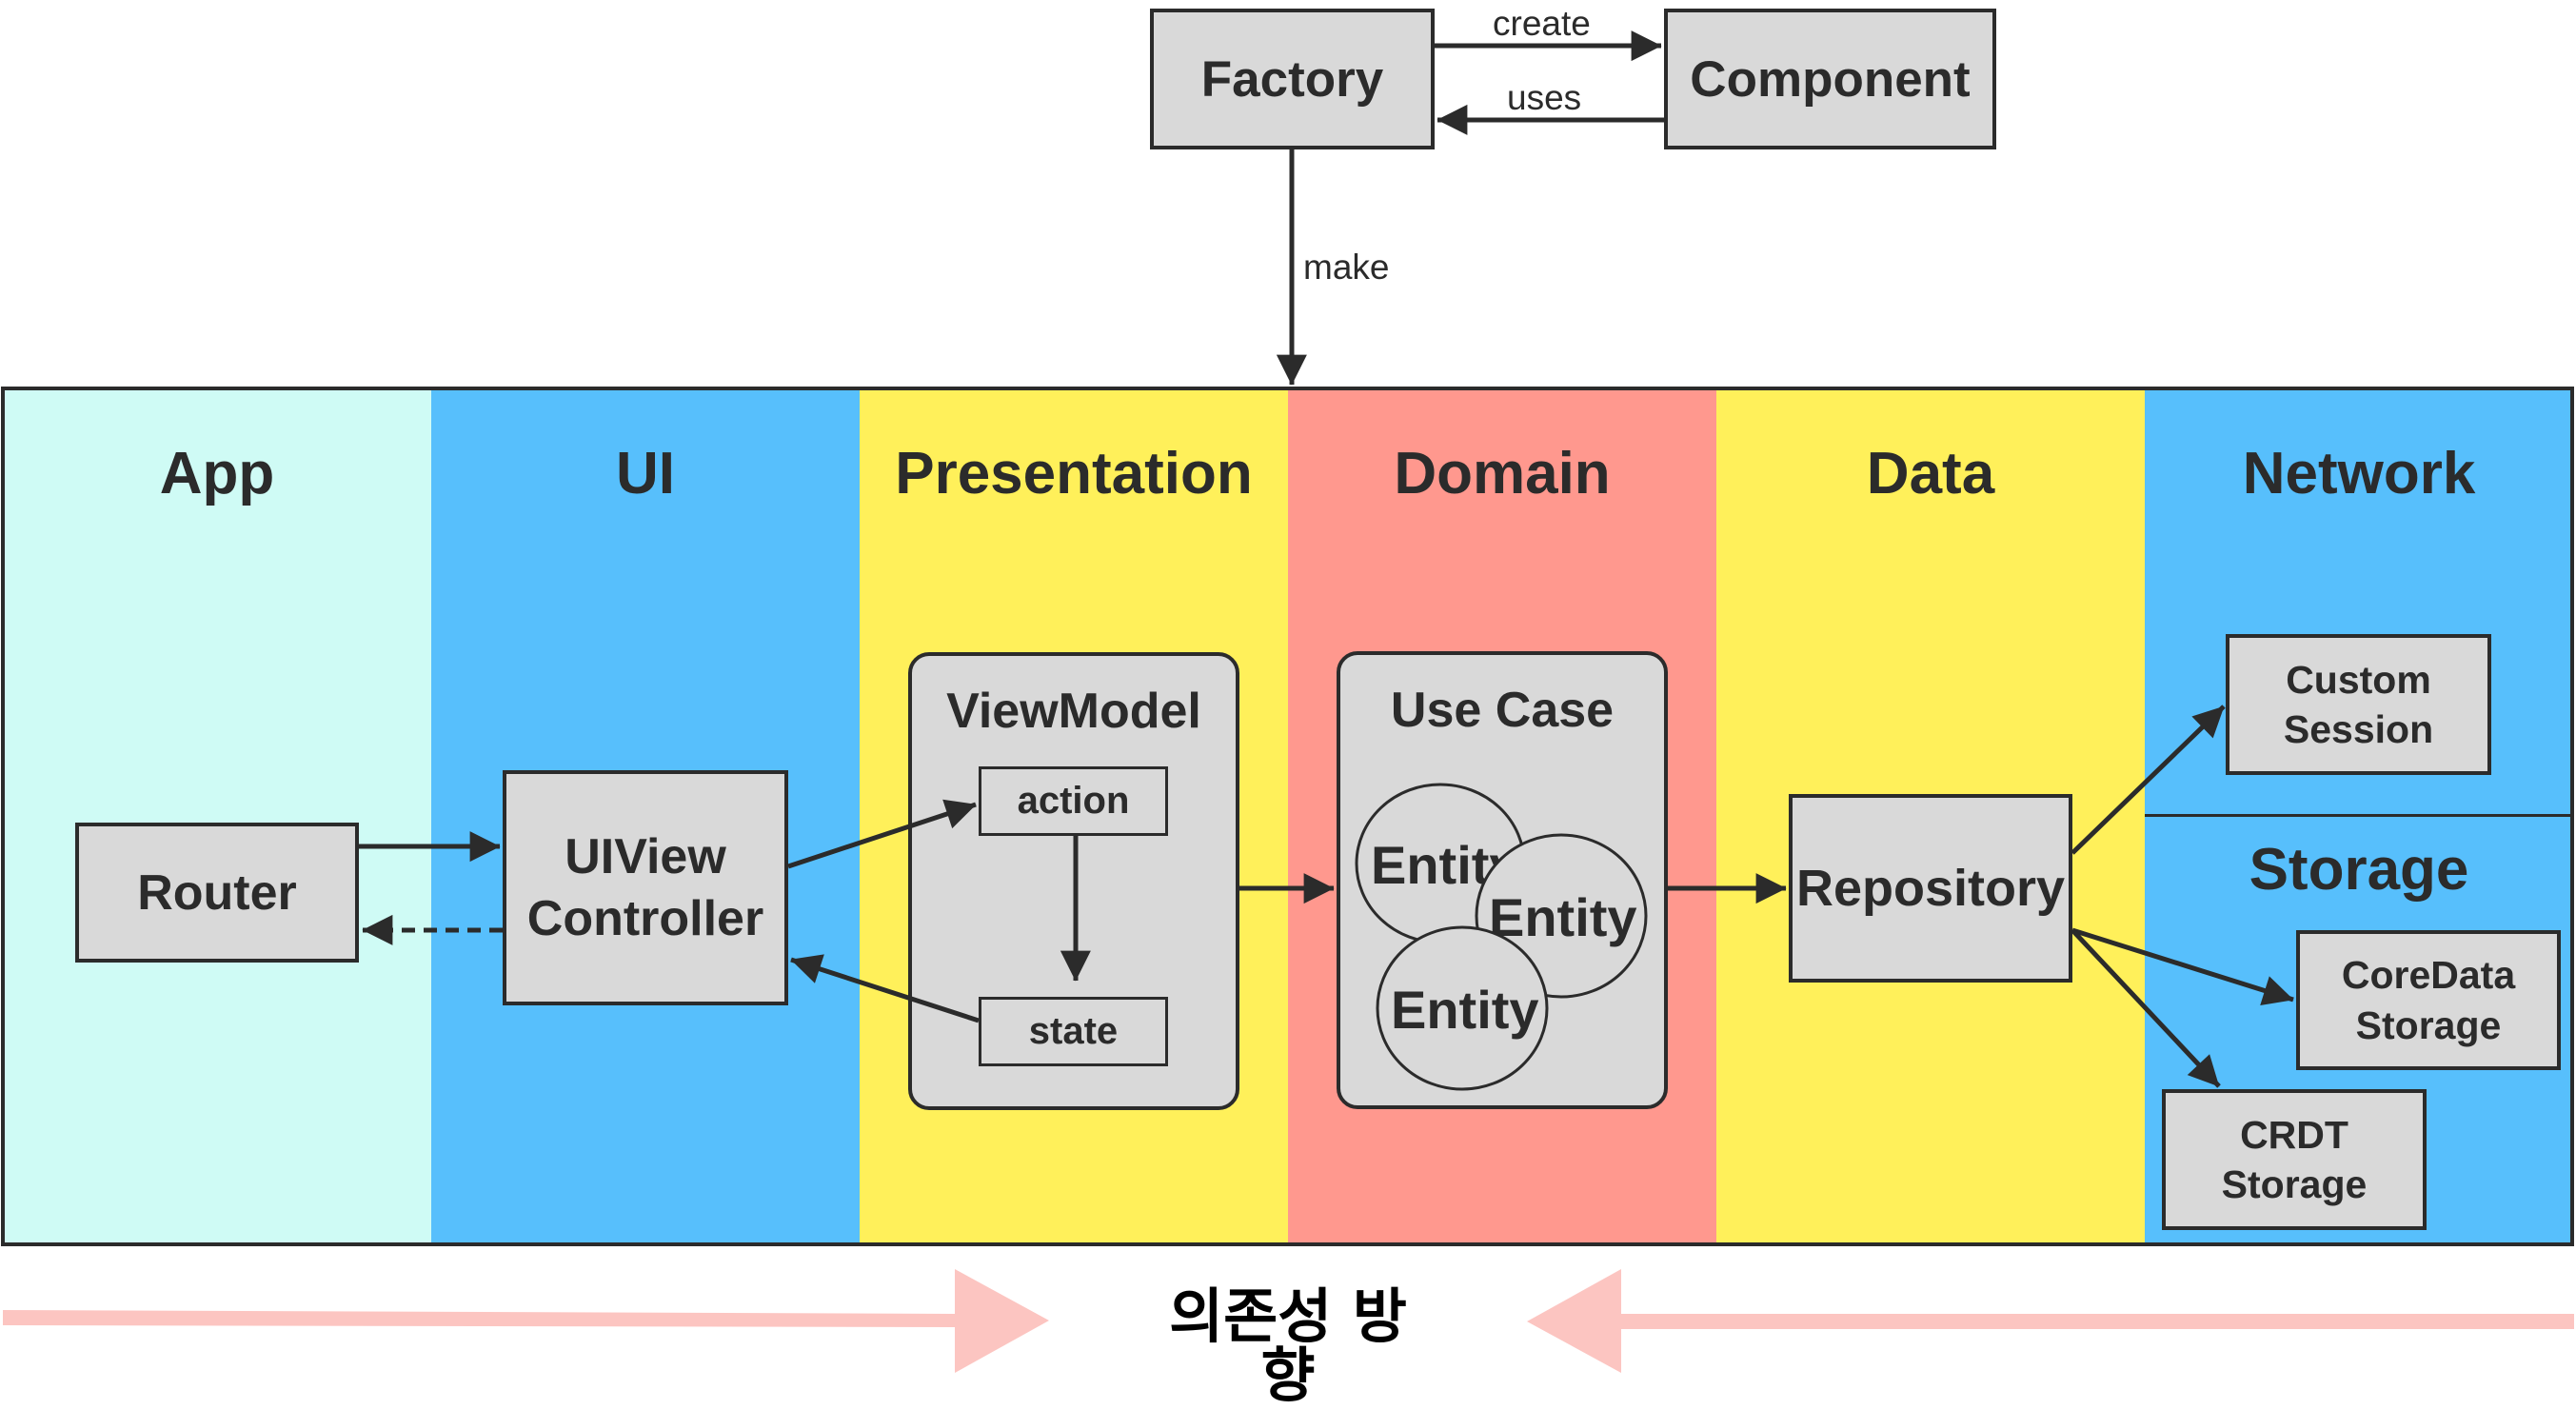  What do you see at coordinates (526, 1321) in the screenshot?
I see `dependency-arrow-left` at bounding box center [526, 1321].